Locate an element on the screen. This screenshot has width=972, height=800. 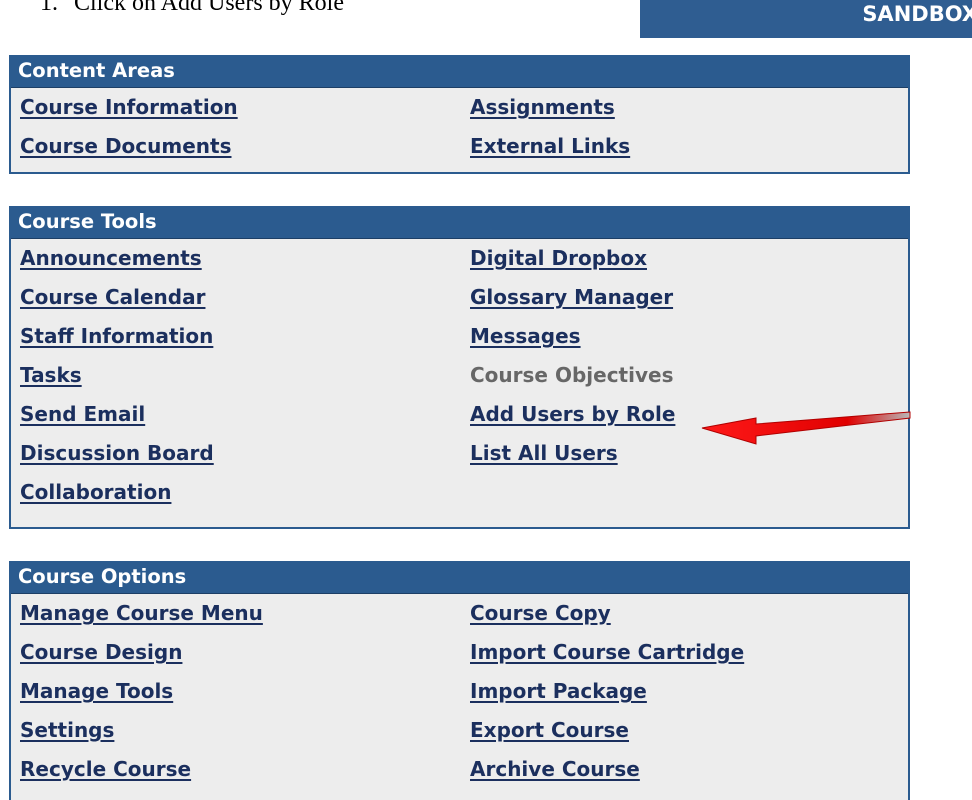
link-discussion-board: Discussion Board is located at coordinates (117, 453).